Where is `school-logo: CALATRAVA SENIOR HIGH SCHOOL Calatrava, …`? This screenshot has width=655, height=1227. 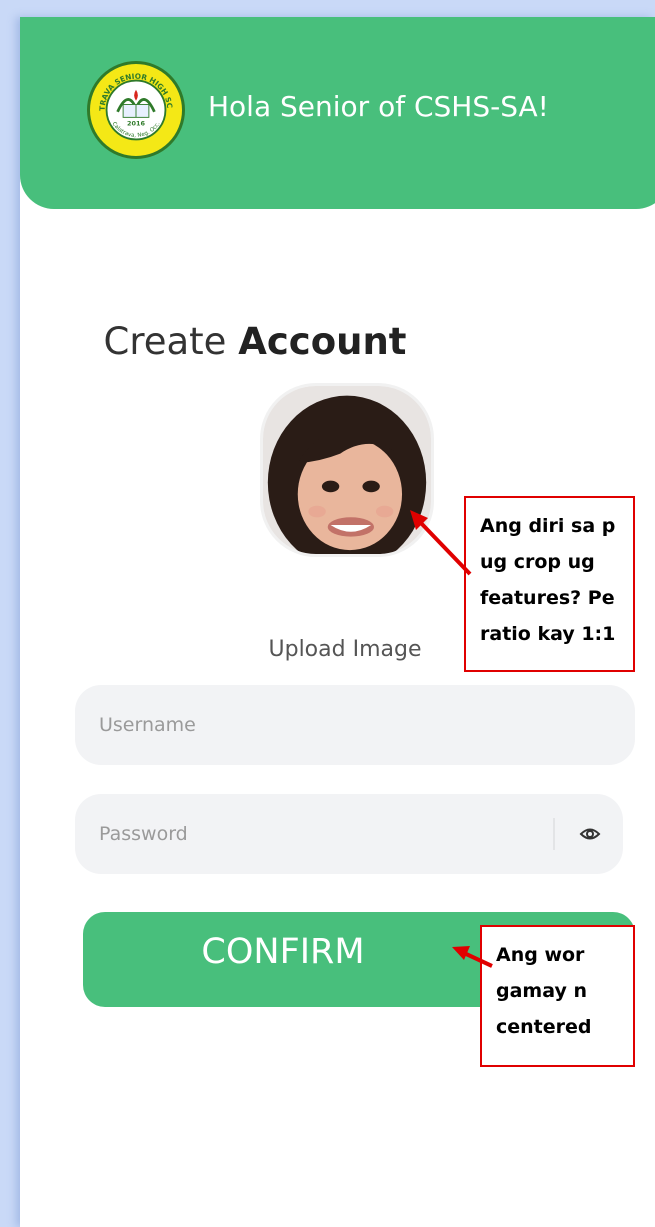 school-logo: CALATRAVA SENIOR HIGH SCHOOL Calatrava, … is located at coordinates (136, 110).